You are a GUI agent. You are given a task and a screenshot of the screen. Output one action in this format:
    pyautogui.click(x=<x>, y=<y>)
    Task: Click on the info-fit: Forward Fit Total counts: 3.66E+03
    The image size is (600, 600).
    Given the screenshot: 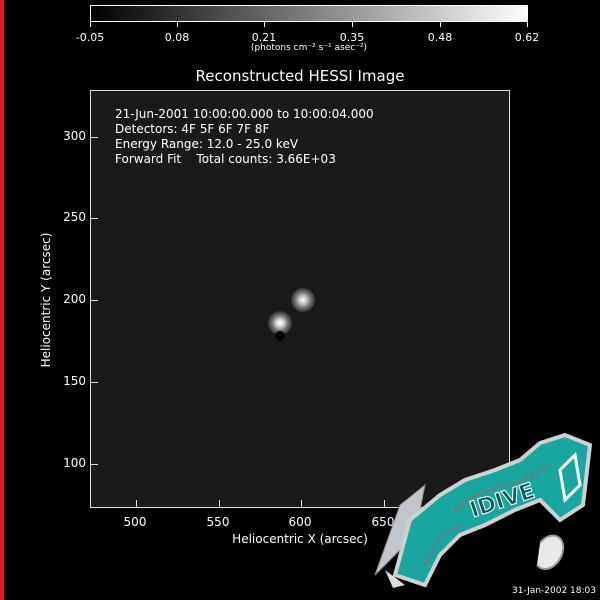 What is the action you would take?
    pyautogui.click(x=225, y=159)
    